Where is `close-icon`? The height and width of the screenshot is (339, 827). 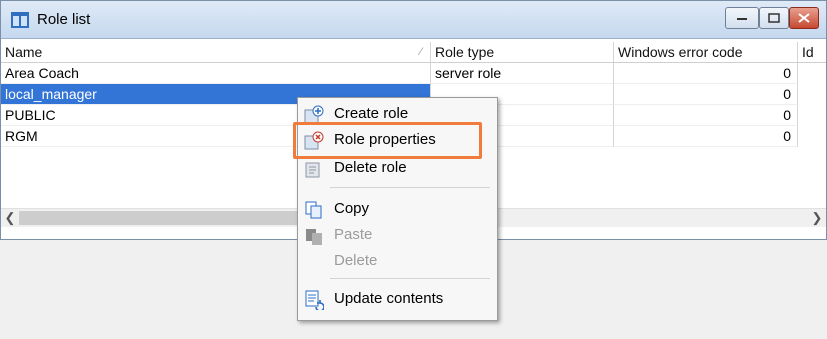 close-icon is located at coordinates (804, 18).